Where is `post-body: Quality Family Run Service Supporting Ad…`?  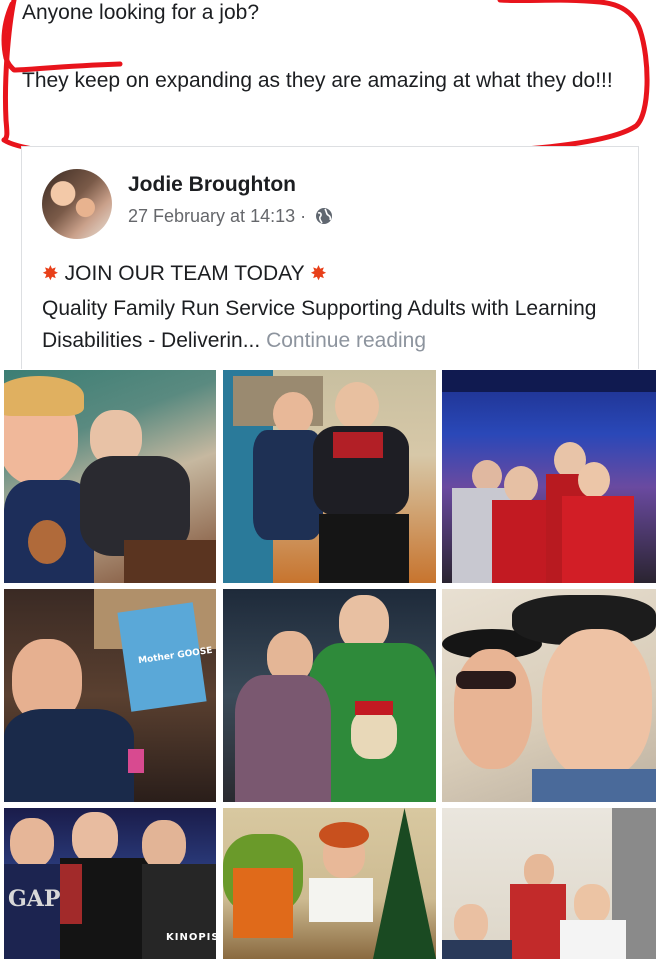
post-body: Quality Family Run Service Supporting Ad… is located at coordinates (337, 325).